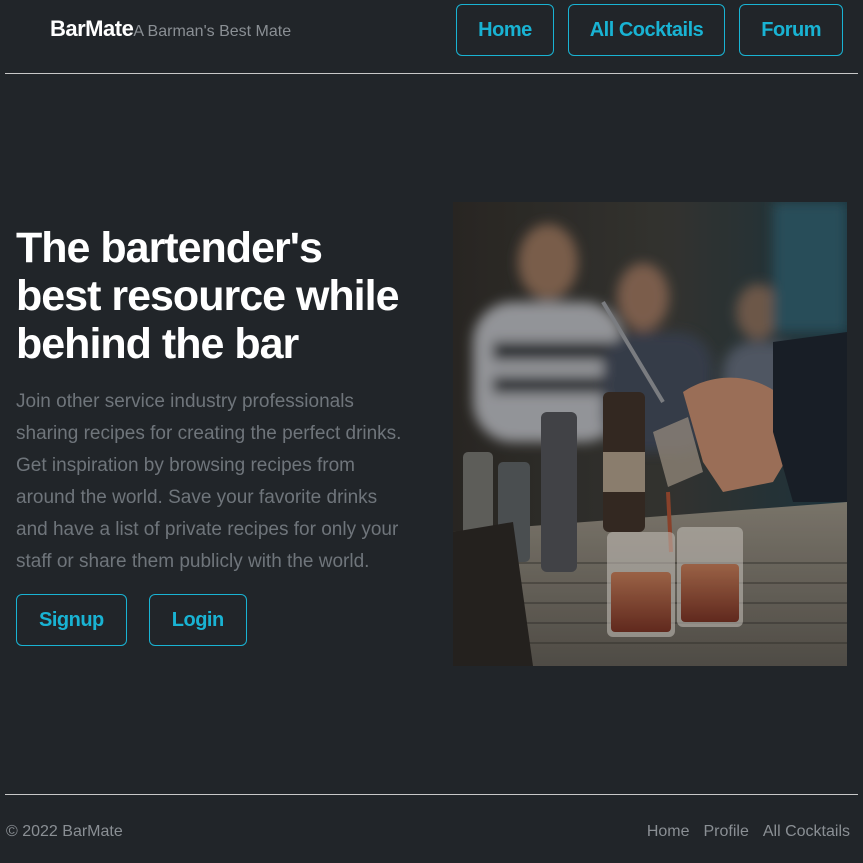 The width and height of the screenshot is (863, 863). I want to click on nav-home-button: Home, so click(505, 30).